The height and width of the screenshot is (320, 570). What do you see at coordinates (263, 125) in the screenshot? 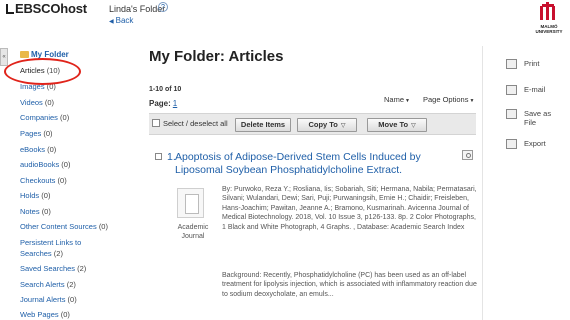
I see `delete-items-button: Delete Items` at bounding box center [263, 125].